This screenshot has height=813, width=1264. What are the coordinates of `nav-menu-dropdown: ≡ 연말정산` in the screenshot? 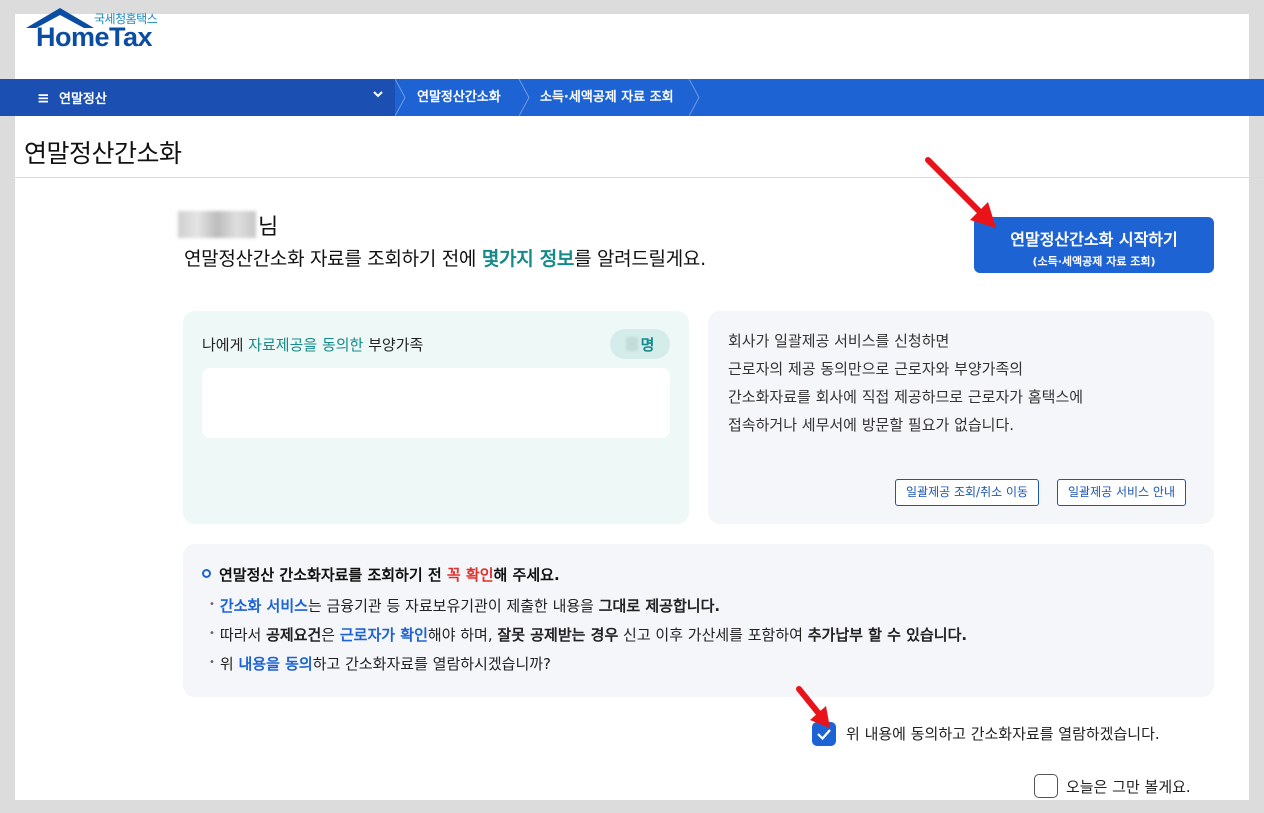 It's located at (197, 97).